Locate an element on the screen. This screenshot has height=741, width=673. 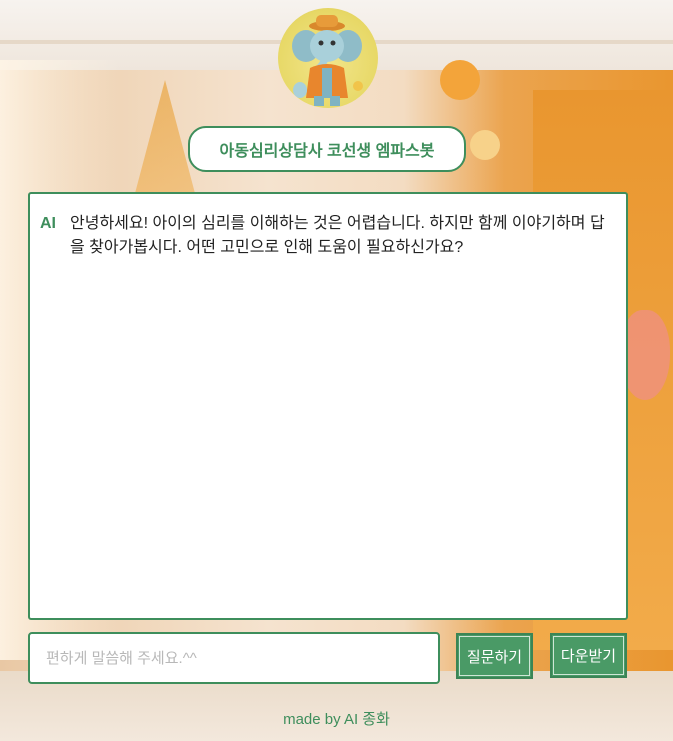
footer-credit: made by AI 종화 is located at coordinates (336, 718).